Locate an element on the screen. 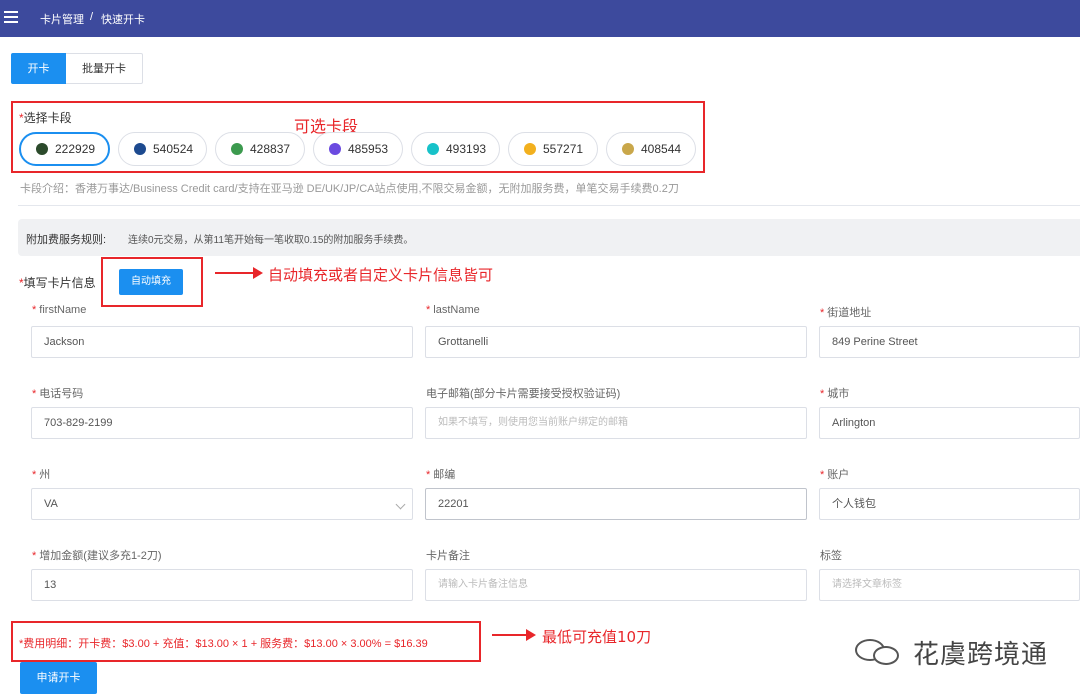 The width and height of the screenshot is (1080, 699). street-label: * 街道地址 is located at coordinates (846, 313).